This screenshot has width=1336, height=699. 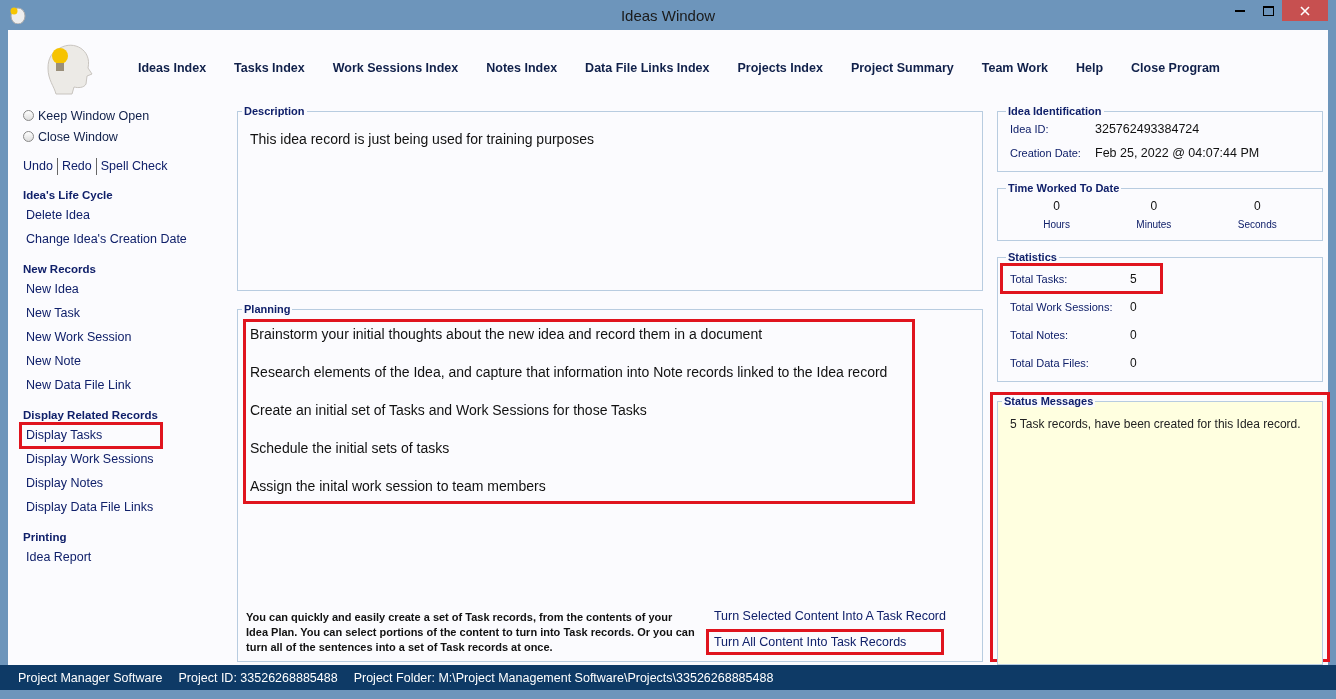 I want to click on close-icon, so click(x=1305, y=10).